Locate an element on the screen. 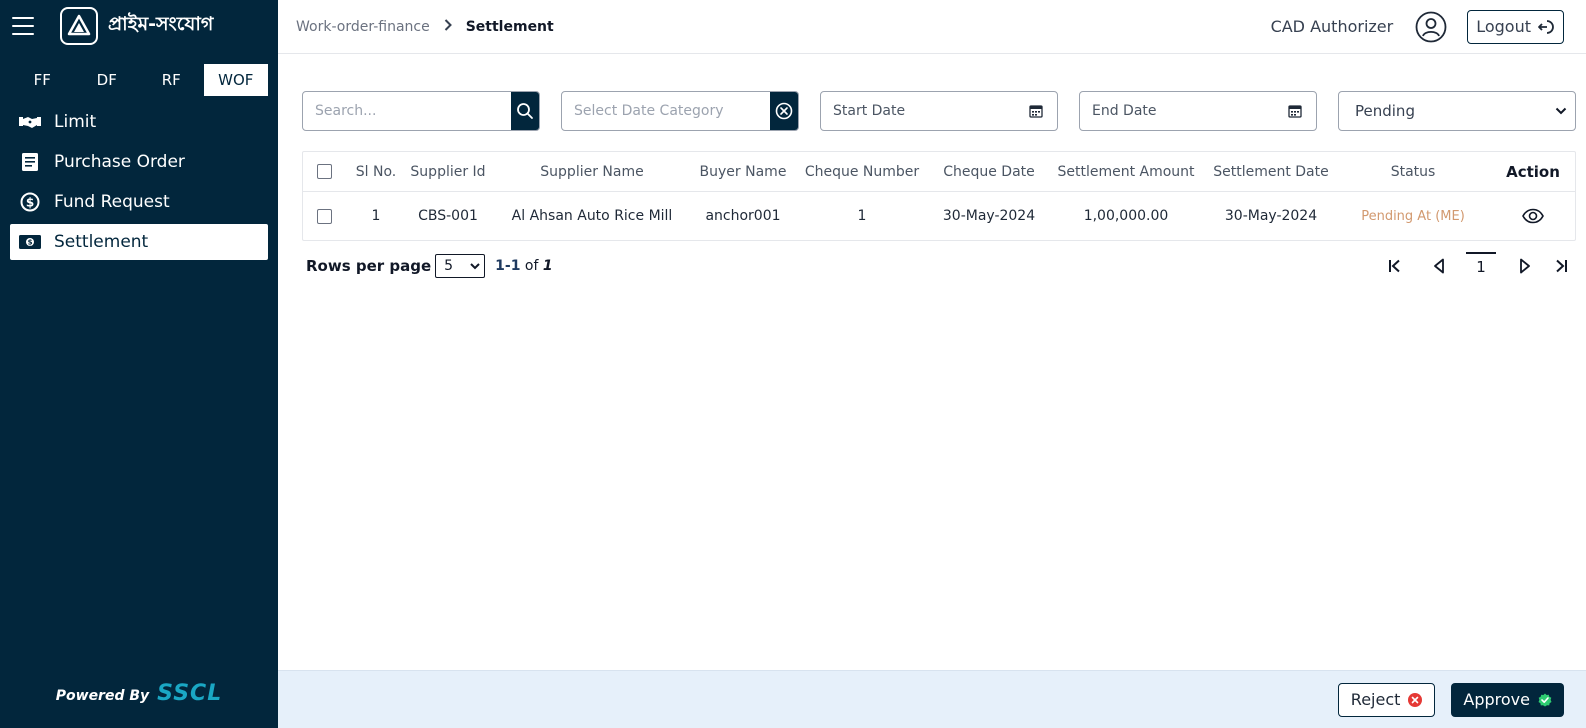  document-icon is located at coordinates (30, 162).